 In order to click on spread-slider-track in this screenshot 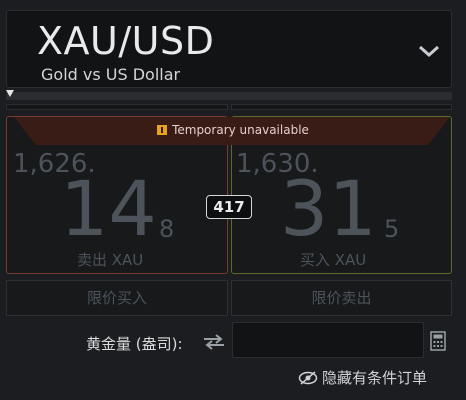, I will do `click(229, 96)`.